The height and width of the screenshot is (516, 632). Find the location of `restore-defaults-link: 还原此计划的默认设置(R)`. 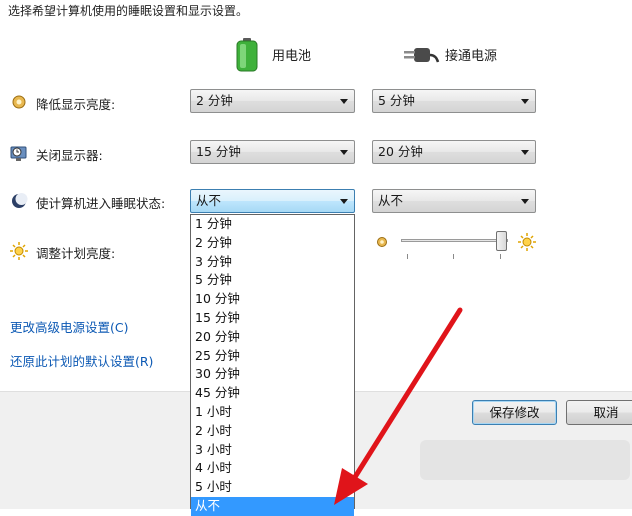

restore-defaults-link: 还原此计划的默认设置(R) is located at coordinates (81, 360).